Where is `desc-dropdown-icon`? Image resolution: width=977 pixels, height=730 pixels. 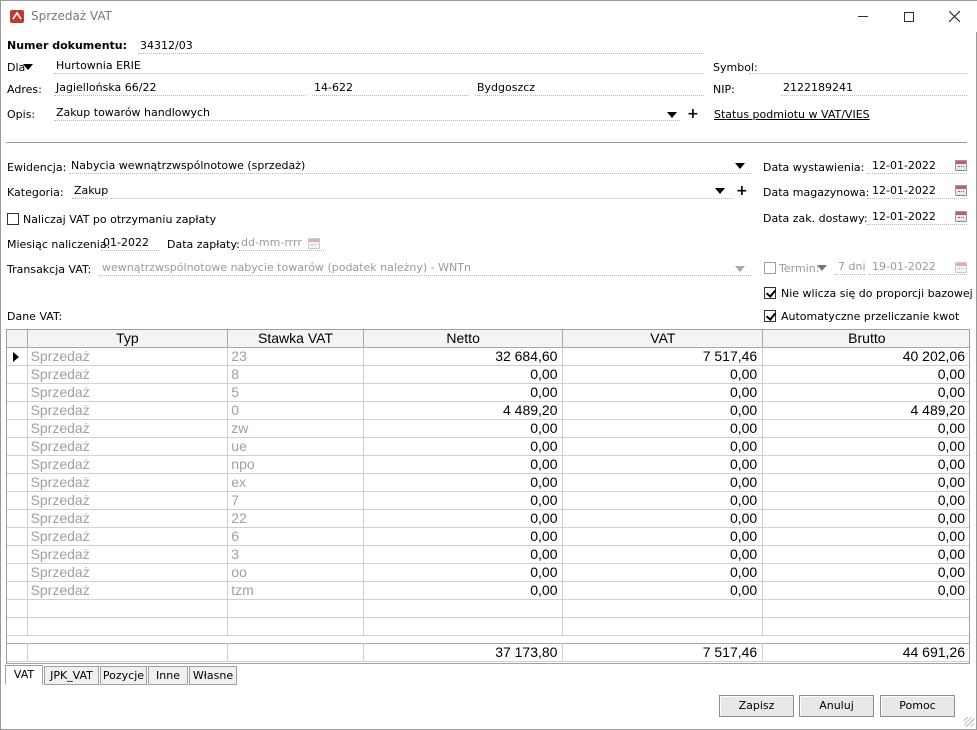 desc-dropdown-icon is located at coordinates (672, 115).